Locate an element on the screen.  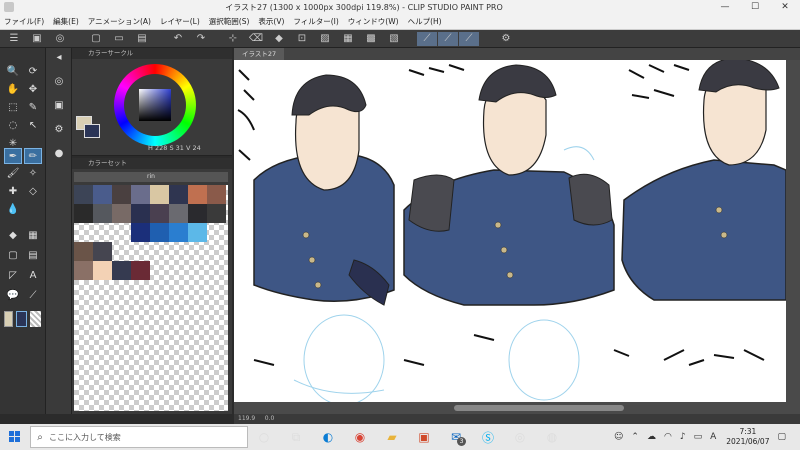
ime-indicator: A is located at coordinates (713, 437).